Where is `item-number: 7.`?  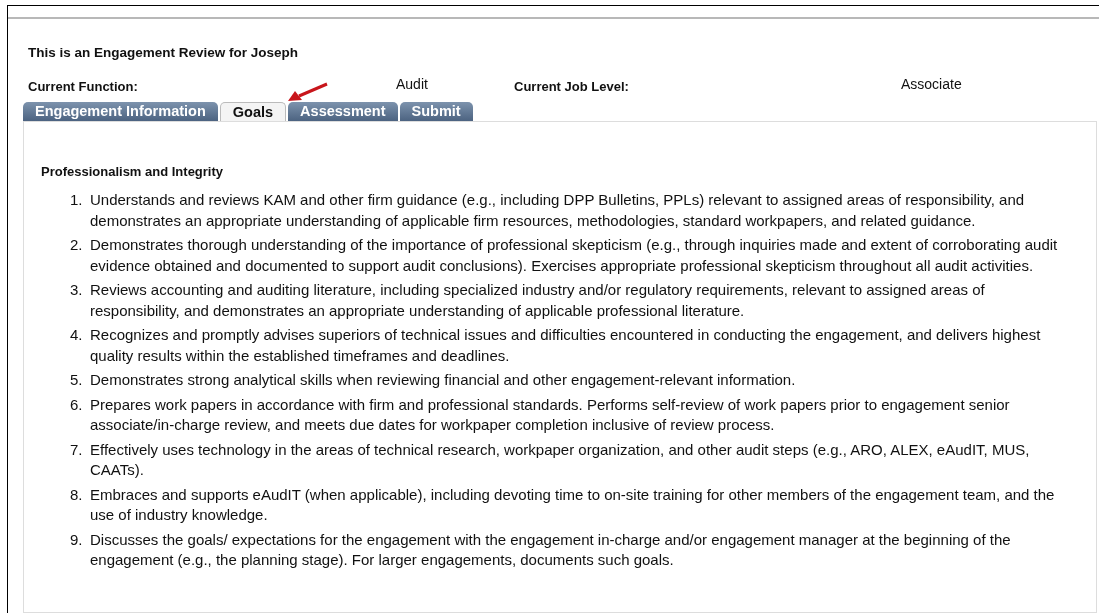
item-number: 7. is located at coordinates (77, 449).